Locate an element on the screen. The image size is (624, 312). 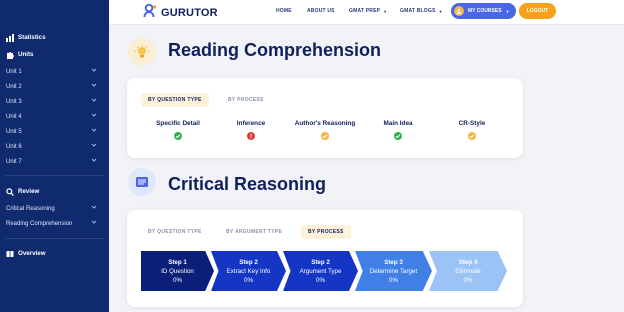
category-cr-style: CR-Style is located at coordinates (472, 132).